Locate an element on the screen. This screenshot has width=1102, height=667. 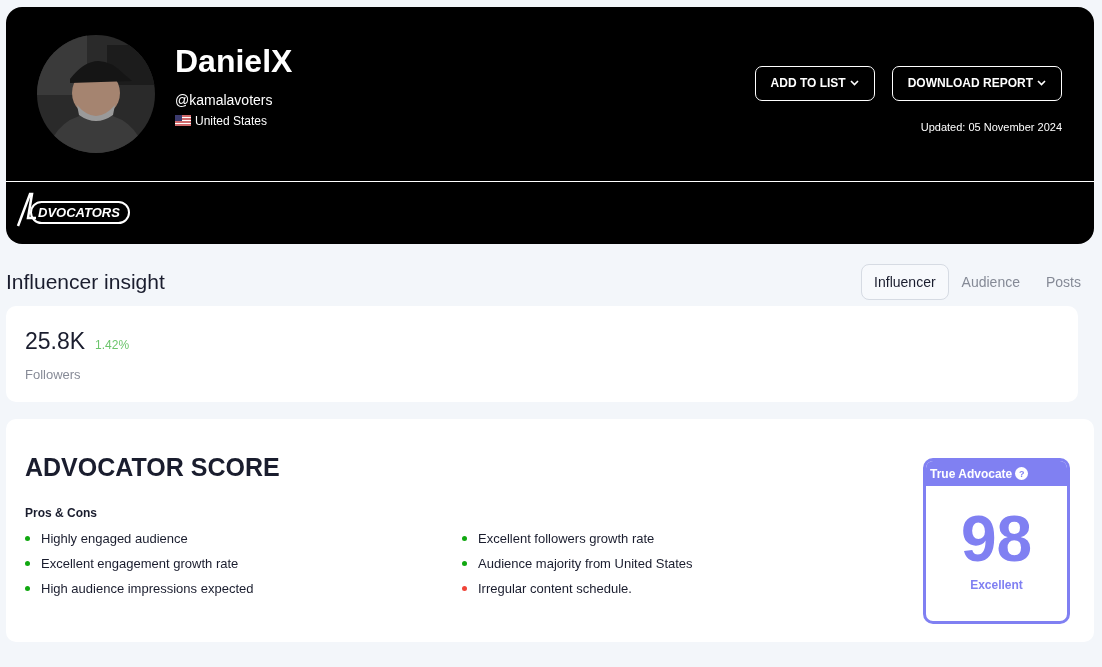
pros-cons-heading: Pros & Cons is located at coordinates (61, 513).